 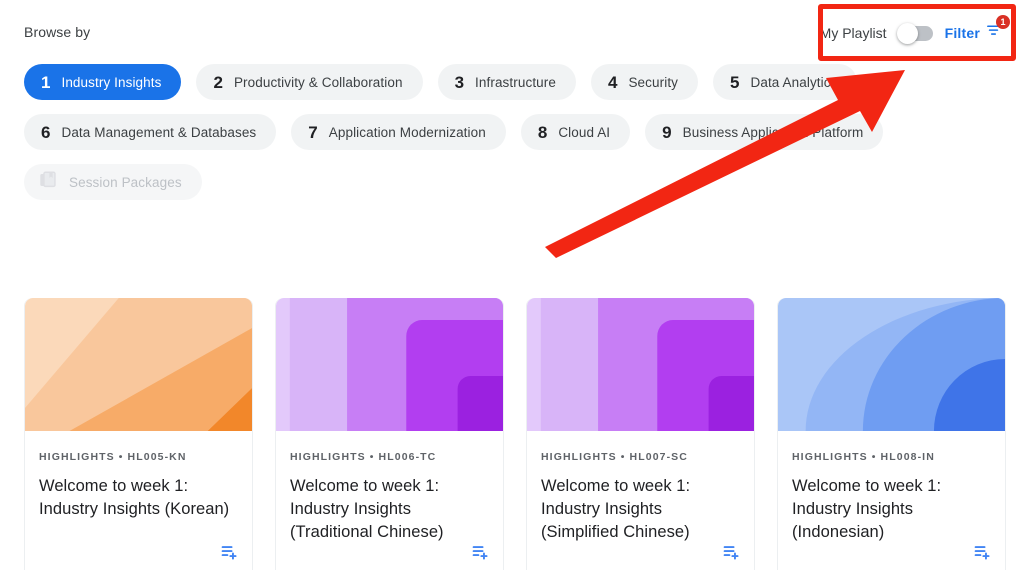 What do you see at coordinates (113, 457) in the screenshot?
I see `card-meta: HIGHLIGHTS • HL005-KN` at bounding box center [113, 457].